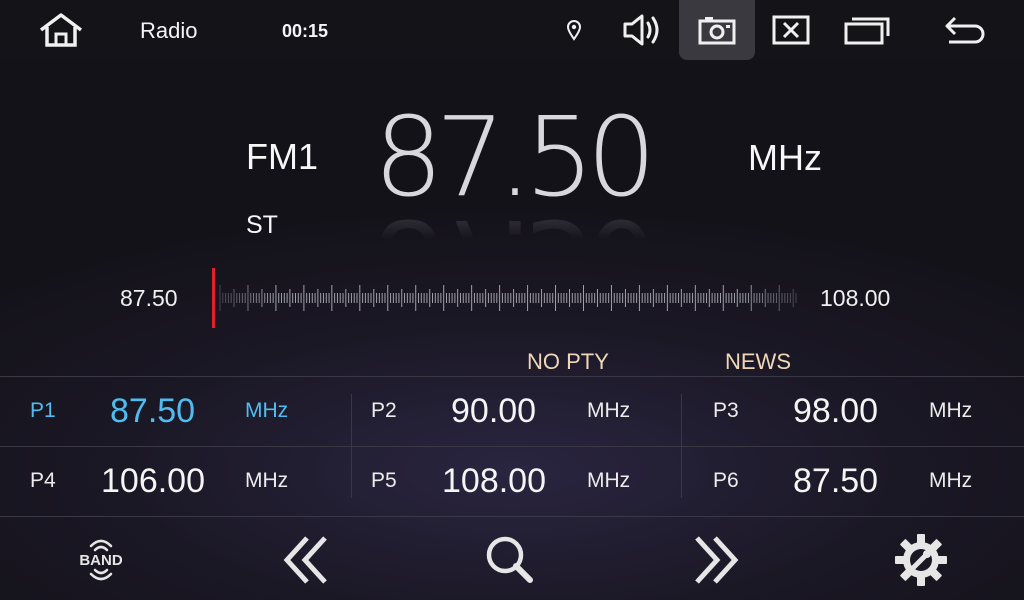  What do you see at coordinates (512, 30) in the screenshot?
I see `status-bar: Radio 00:15` at bounding box center [512, 30].